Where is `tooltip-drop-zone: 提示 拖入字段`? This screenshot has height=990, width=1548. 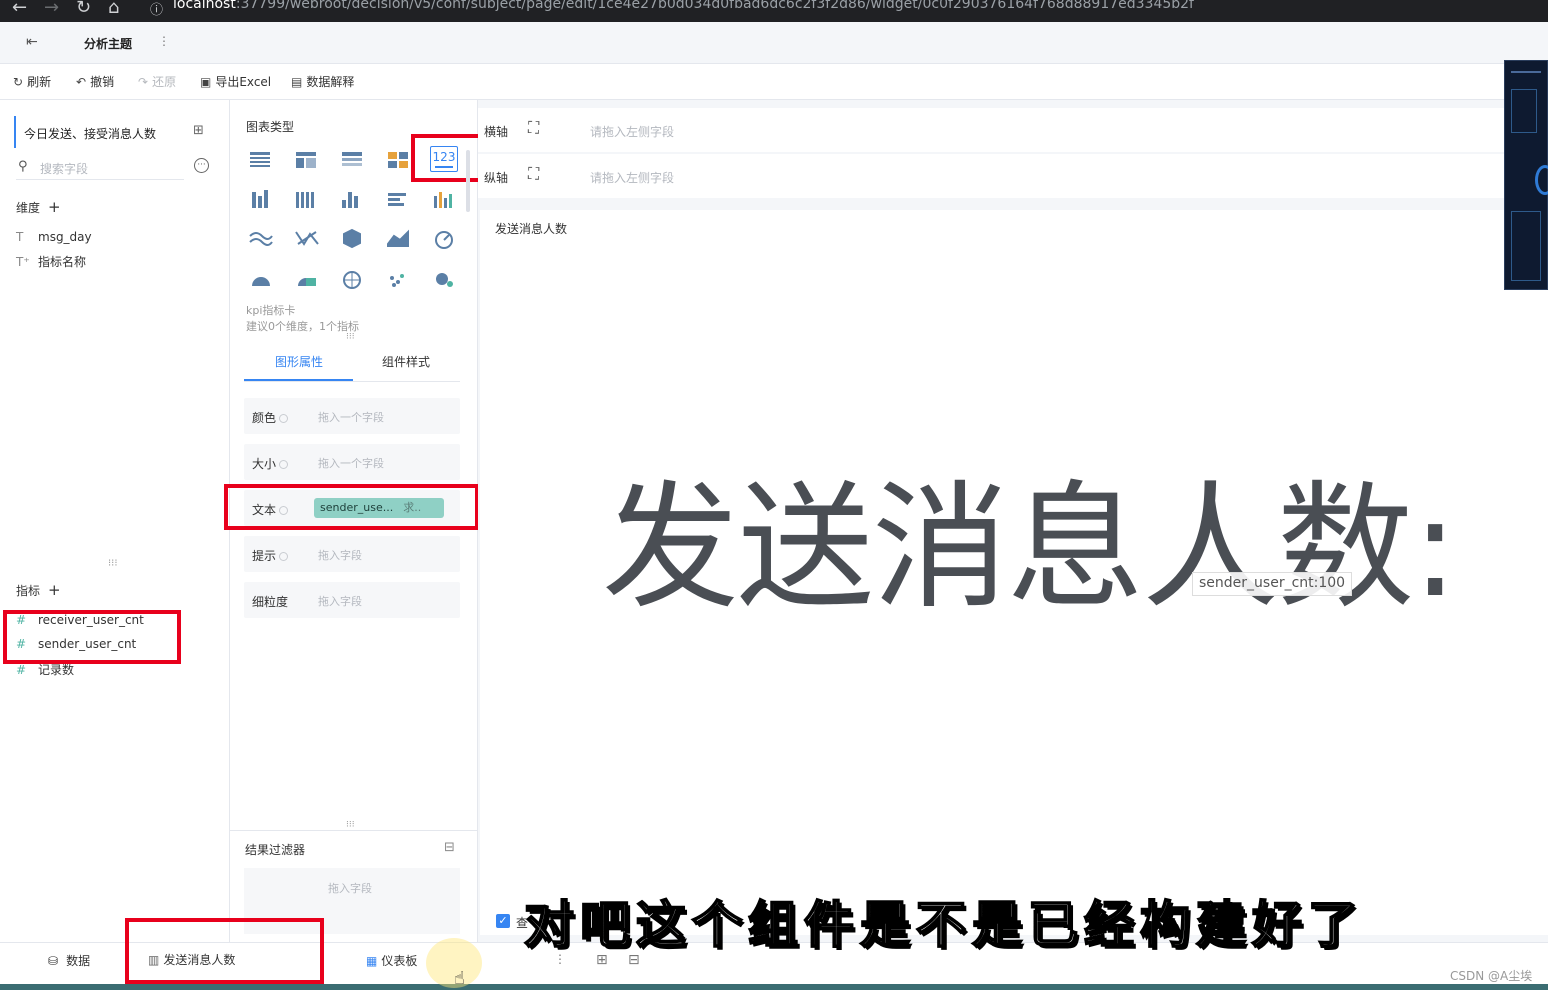 tooltip-drop-zone: 提示 拖入字段 is located at coordinates (352, 554).